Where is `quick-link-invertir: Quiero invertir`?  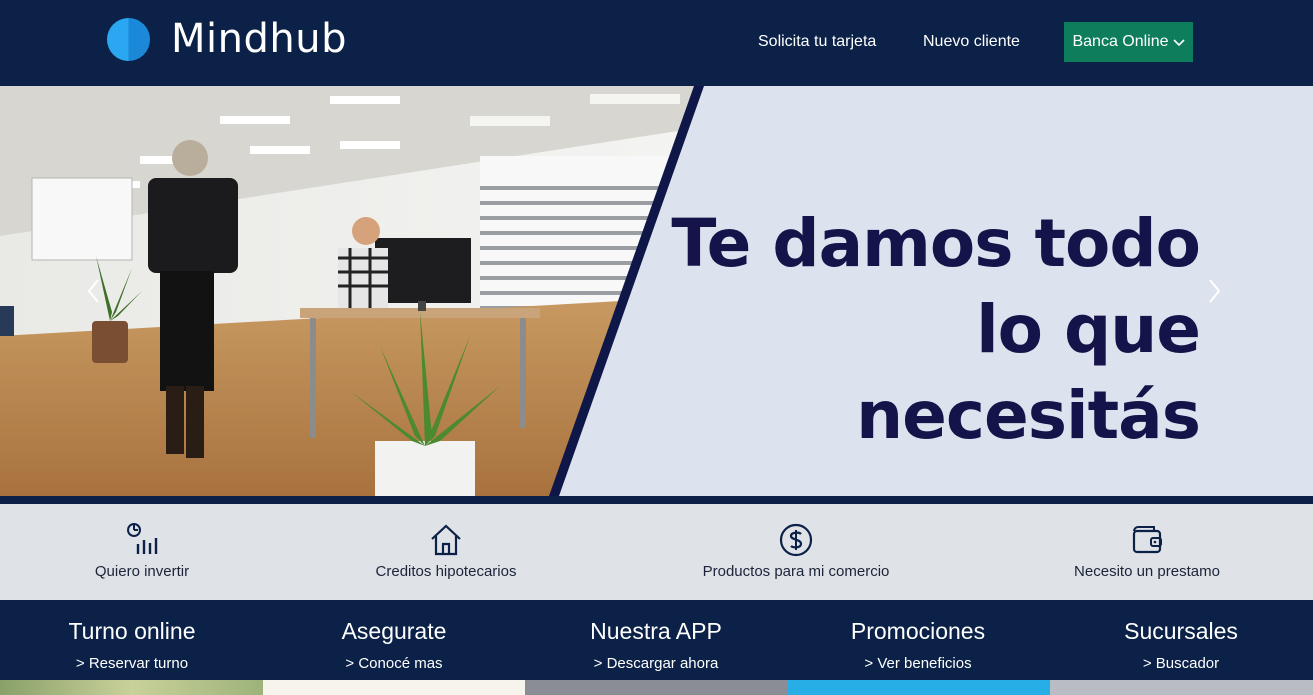 quick-link-invertir: Quiero invertir is located at coordinates (142, 551).